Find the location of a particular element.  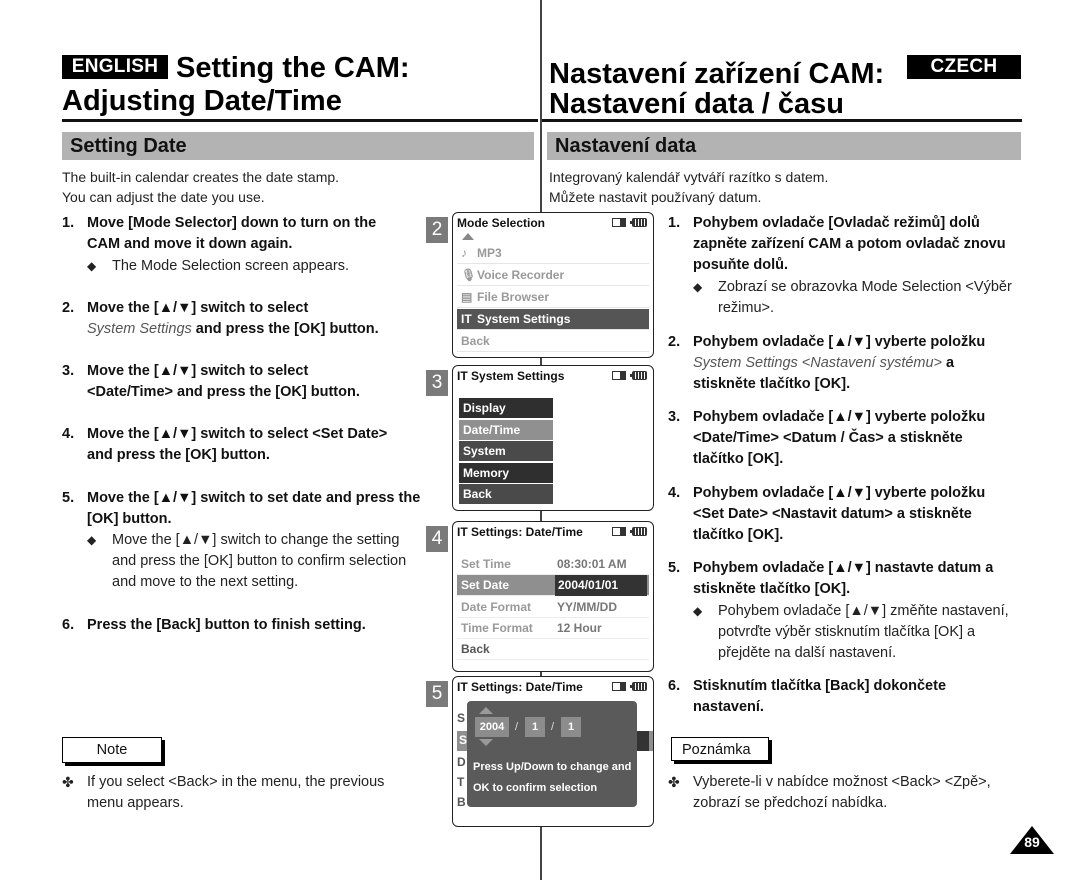

spinner-up-arrow-icon is located at coordinates (486, 710).